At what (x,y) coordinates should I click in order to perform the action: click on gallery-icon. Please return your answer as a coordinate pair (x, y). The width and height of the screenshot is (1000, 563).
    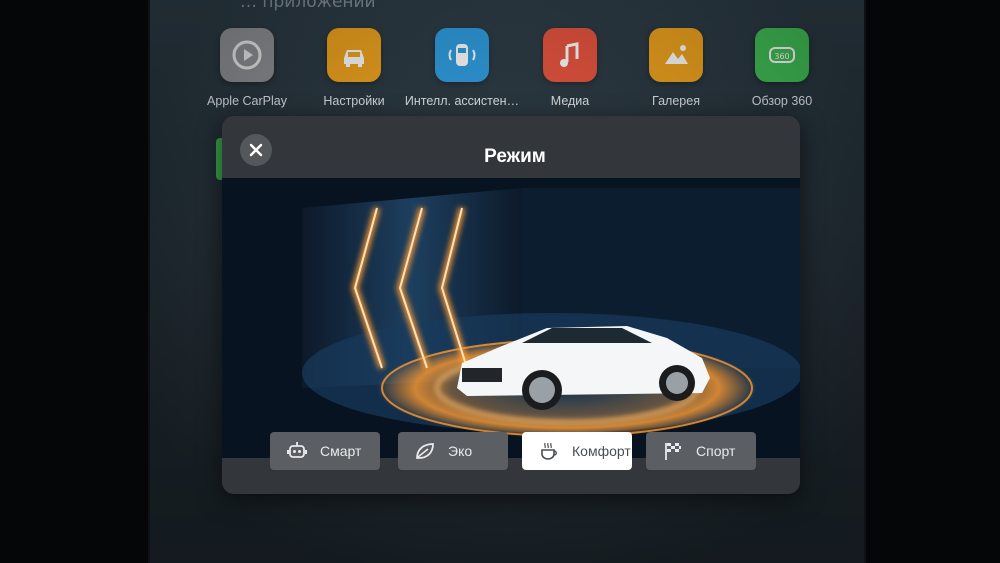
    Looking at the image, I should click on (676, 55).